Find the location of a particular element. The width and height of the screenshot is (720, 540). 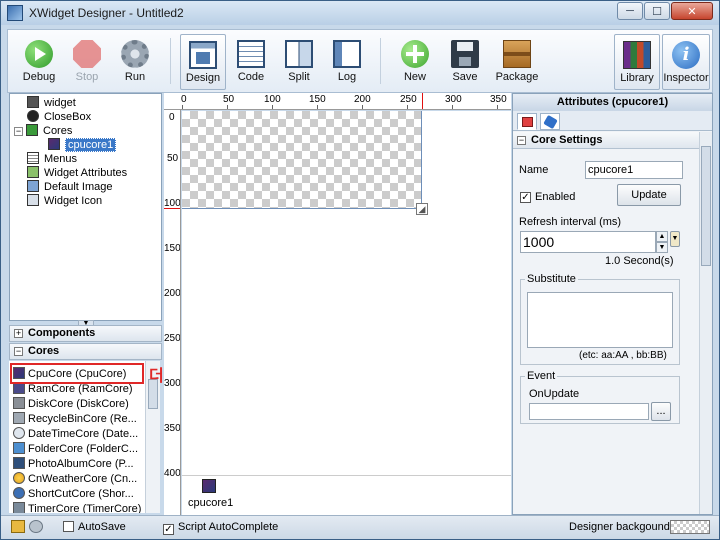

resize-handle: ◢ is located at coordinates (422, 209).